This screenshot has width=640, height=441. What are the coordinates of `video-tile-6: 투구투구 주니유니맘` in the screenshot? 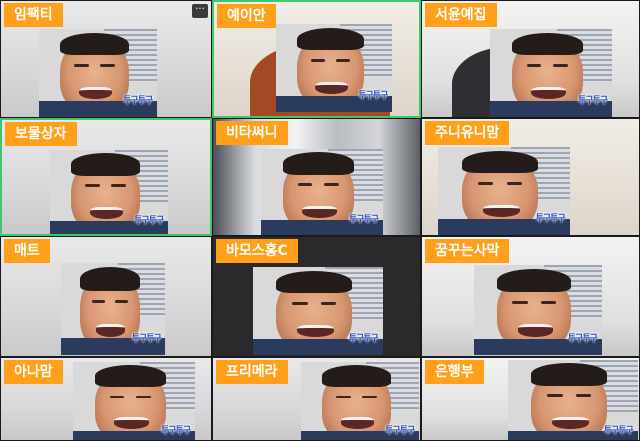 It's located at (530, 177).